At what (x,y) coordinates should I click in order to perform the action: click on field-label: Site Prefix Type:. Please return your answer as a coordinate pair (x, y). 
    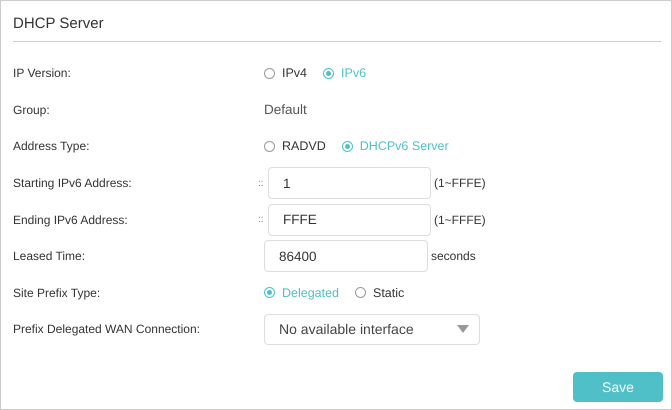
    Looking at the image, I should click on (57, 293).